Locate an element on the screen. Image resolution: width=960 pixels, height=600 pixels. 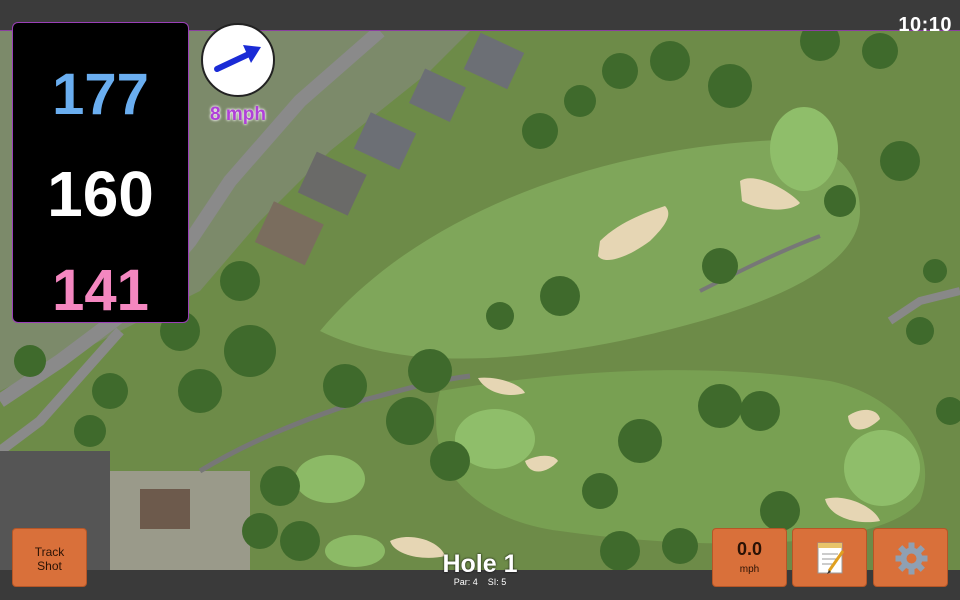
track-shot-label-line2: Shot is located at coordinates (49, 566).